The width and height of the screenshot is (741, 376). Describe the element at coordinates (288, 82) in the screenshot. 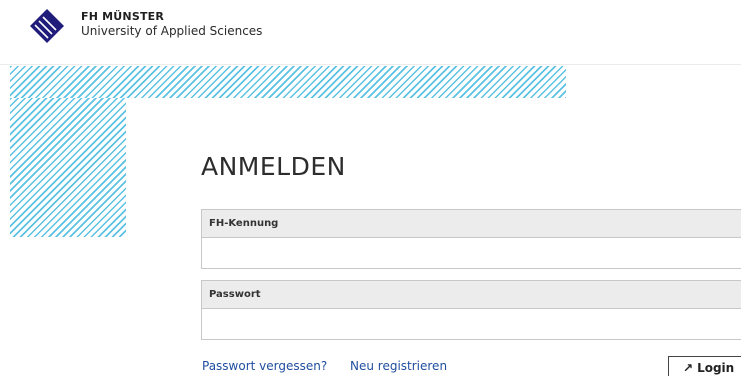

I see `decorative-hatch-top` at that location.